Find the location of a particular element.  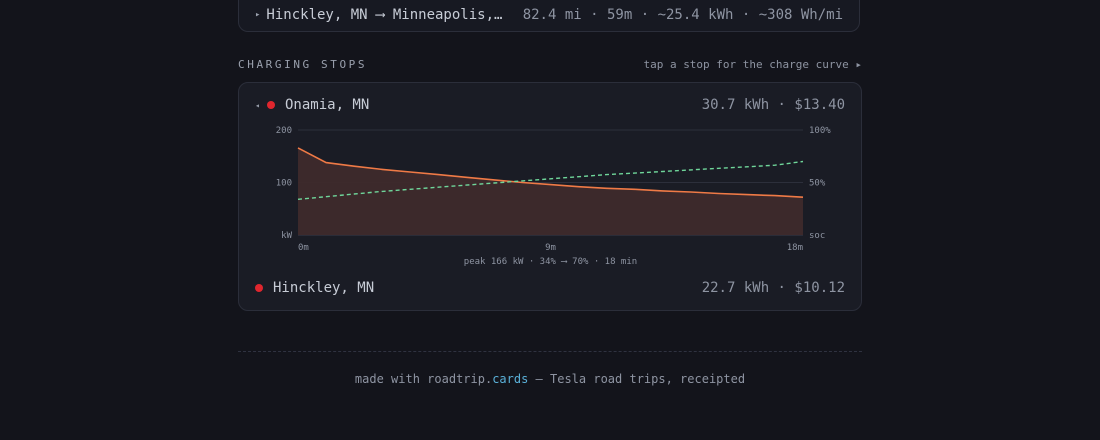

leg-stats: 82.4 mi · 59m · ~25.4 kWh · ~308 Wh/mi is located at coordinates (682, 14).